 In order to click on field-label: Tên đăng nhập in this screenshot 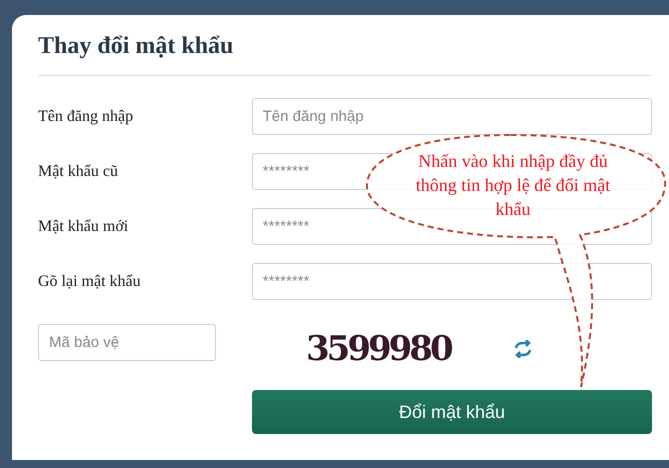, I will do `click(86, 116)`.